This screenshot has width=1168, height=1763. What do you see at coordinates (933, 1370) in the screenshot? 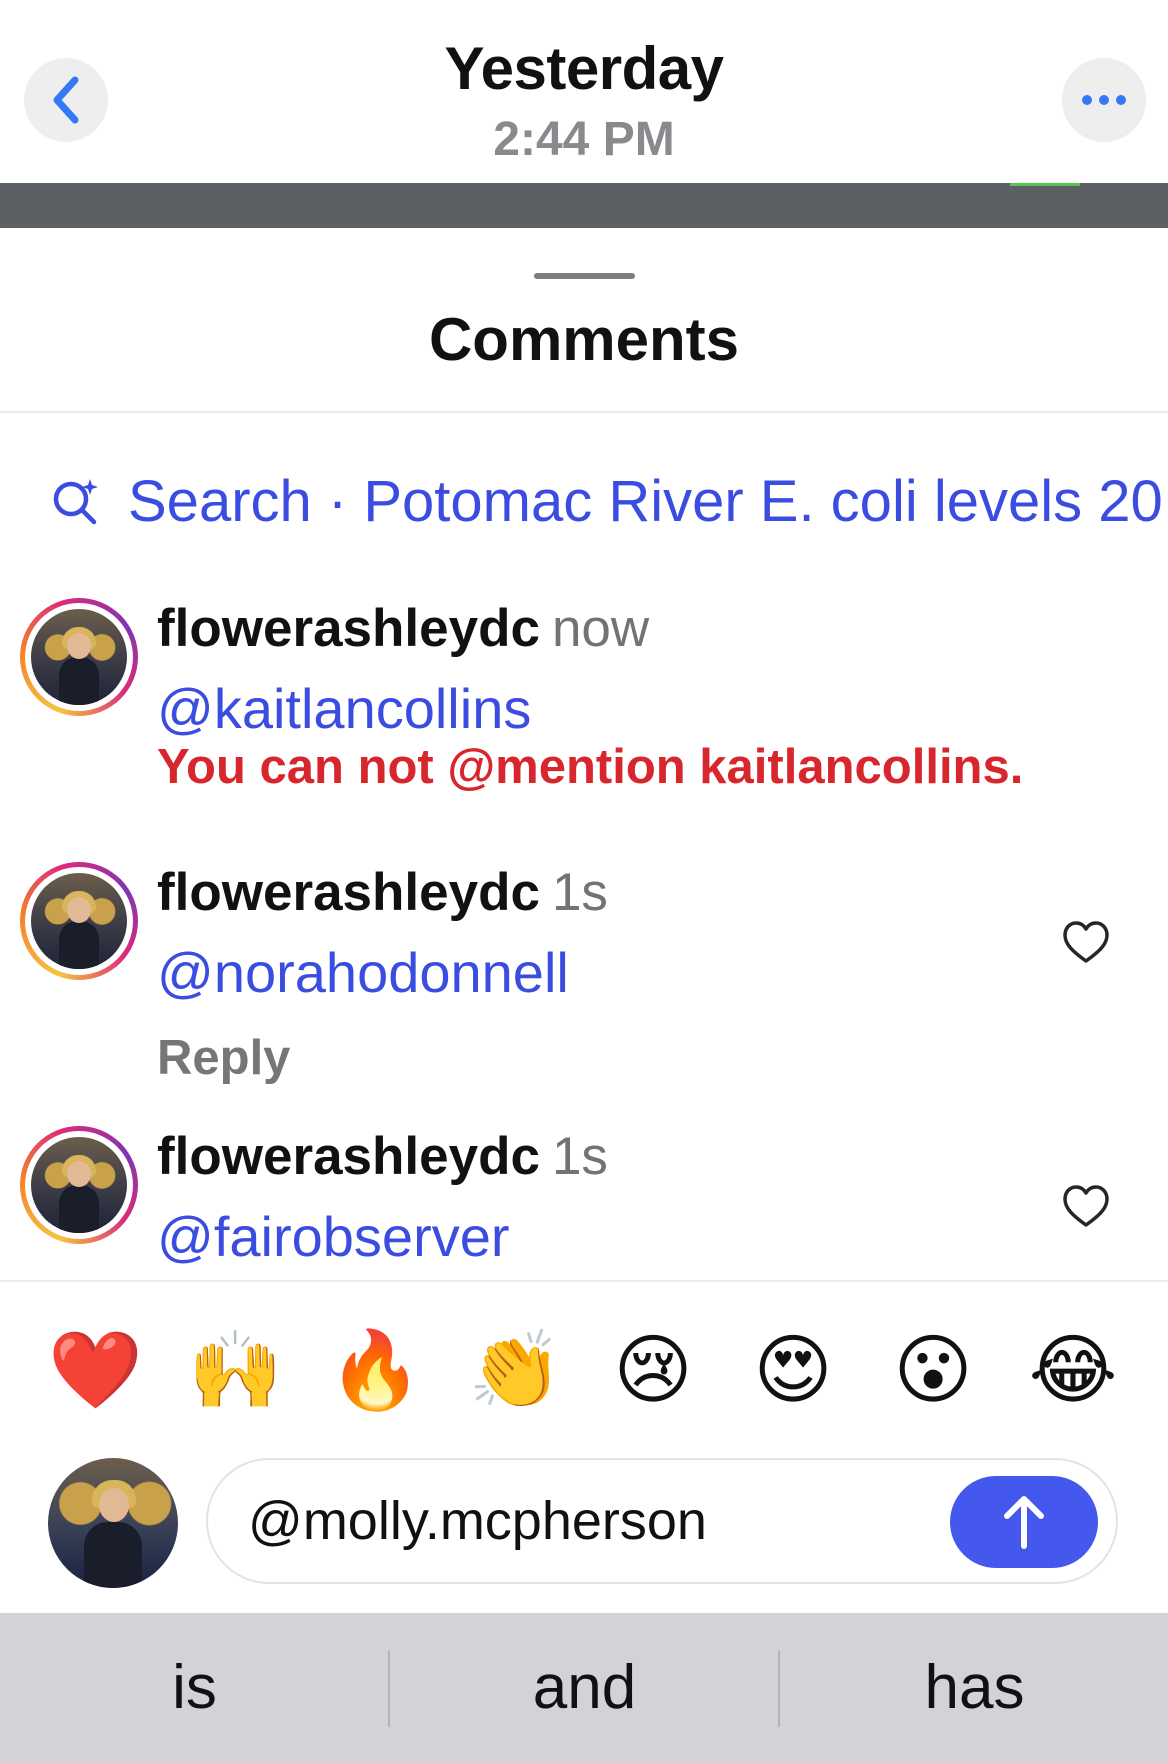
I see `emoji-surprised-face: 😮` at bounding box center [933, 1370].